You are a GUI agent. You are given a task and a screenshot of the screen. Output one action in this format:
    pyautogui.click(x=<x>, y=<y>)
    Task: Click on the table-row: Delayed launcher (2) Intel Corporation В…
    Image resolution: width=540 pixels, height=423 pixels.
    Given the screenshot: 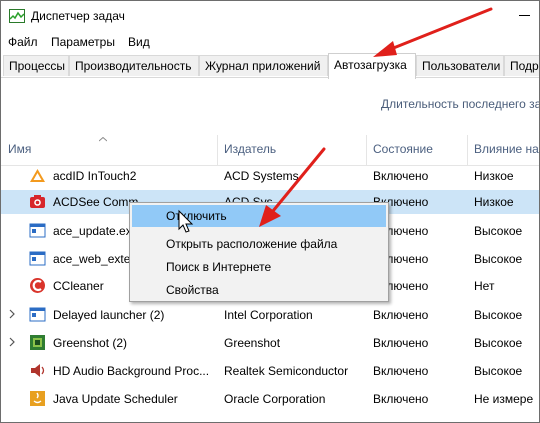 What is the action you would take?
    pyautogui.click(x=270, y=315)
    